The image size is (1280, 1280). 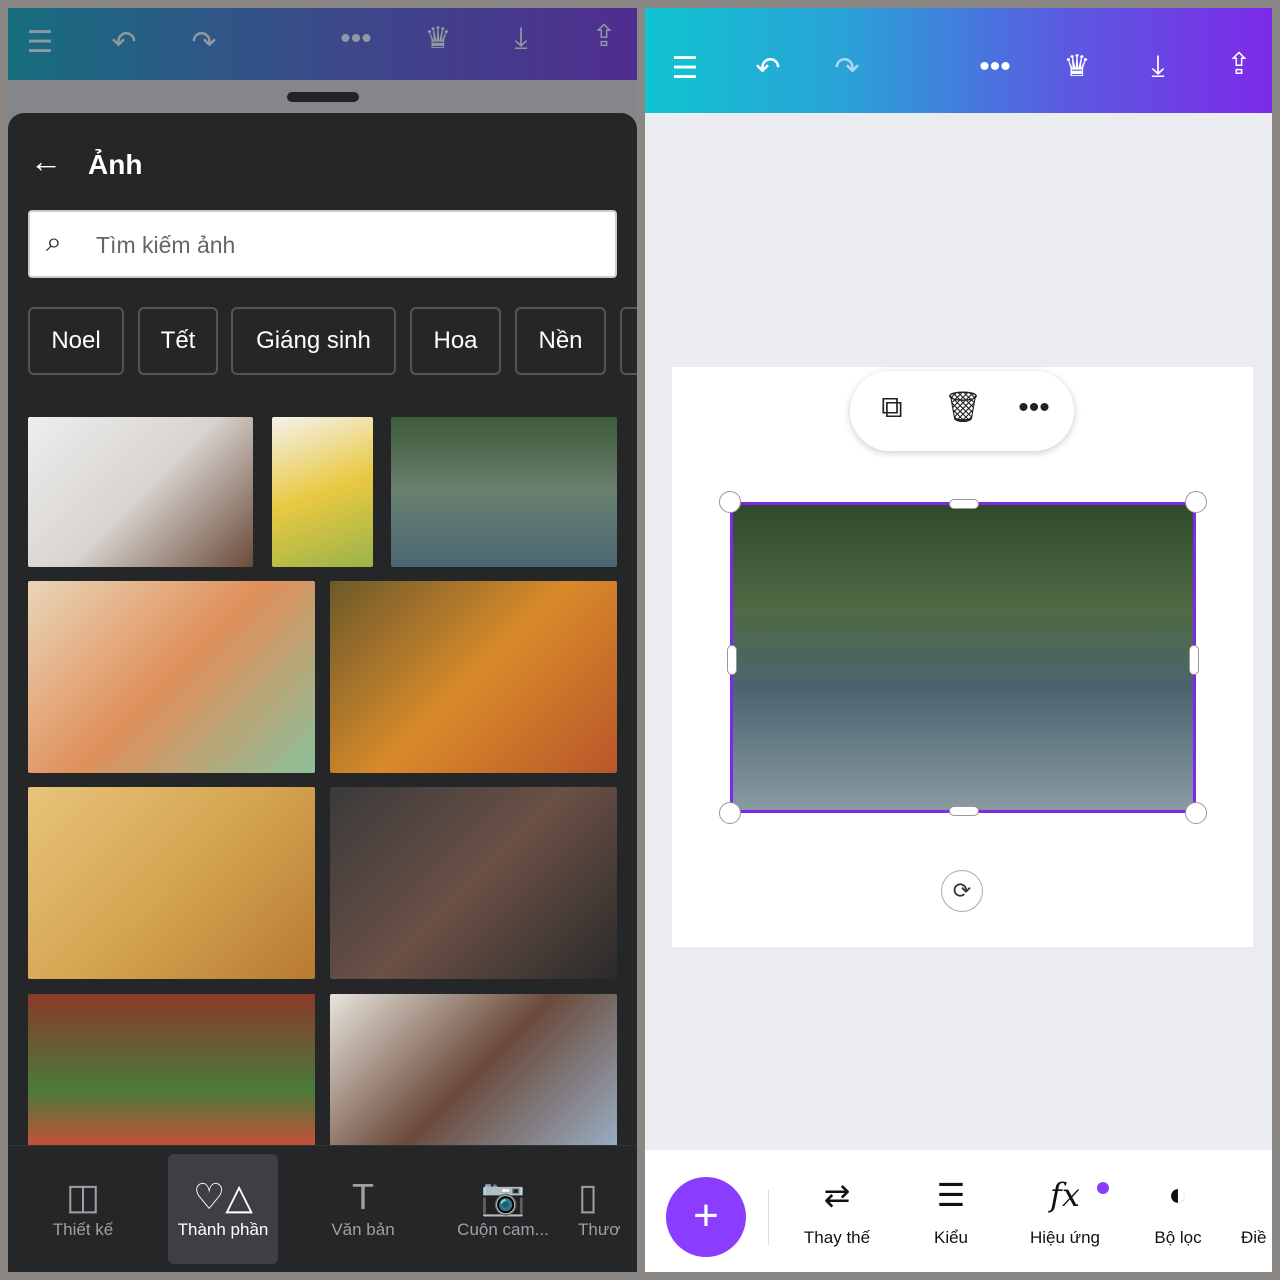 I want to click on bottom-toolbar: + ⇄ Thay thế ☰ Kiểu fx Hiệu ứng ◐ Bộ lọc Điề, so click(x=958, y=1211).